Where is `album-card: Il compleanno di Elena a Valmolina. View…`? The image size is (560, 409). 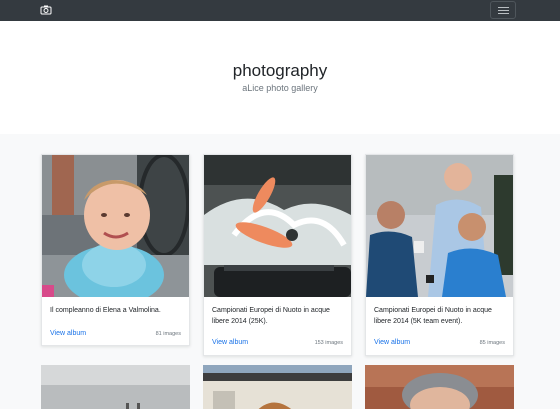
album-card: Il compleanno di Elena a Valmolina. View… is located at coordinates (115, 250).